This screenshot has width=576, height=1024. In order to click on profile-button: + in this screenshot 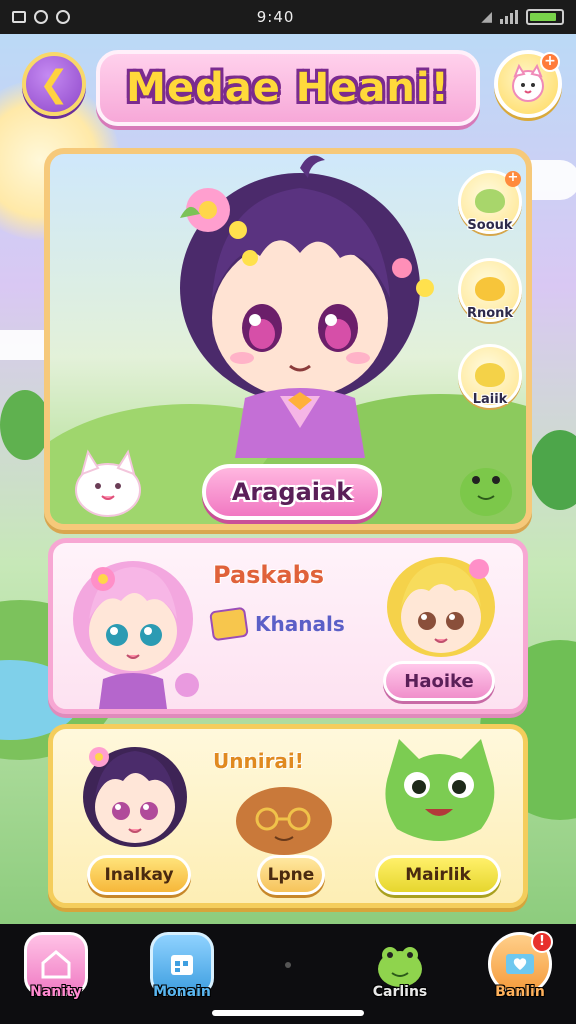, I will do `click(528, 84)`.